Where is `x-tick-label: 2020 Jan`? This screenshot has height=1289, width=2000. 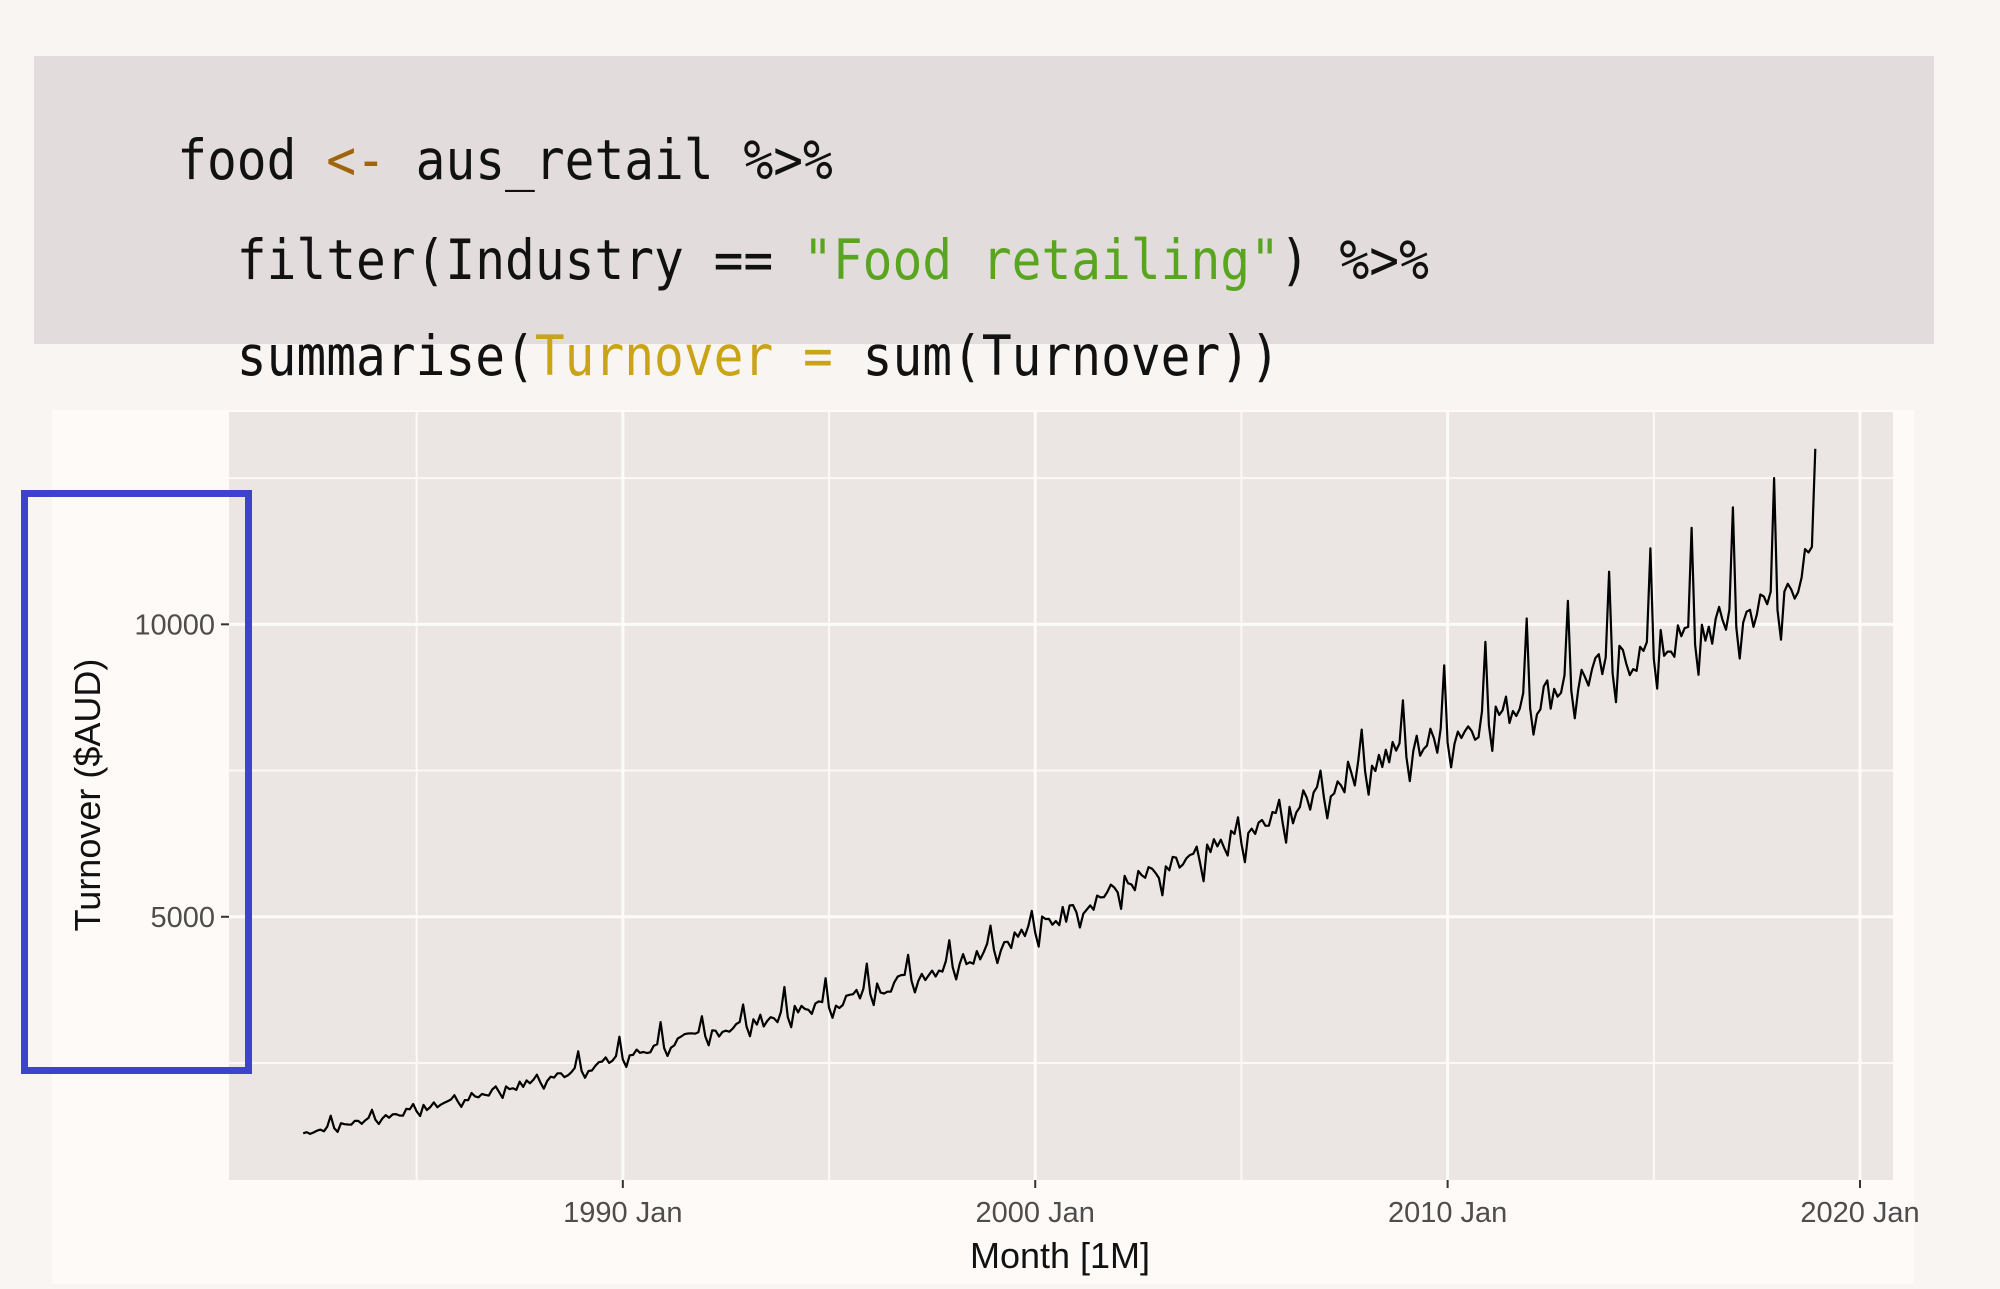 x-tick-label: 2020 Jan is located at coordinates (1859, 1213).